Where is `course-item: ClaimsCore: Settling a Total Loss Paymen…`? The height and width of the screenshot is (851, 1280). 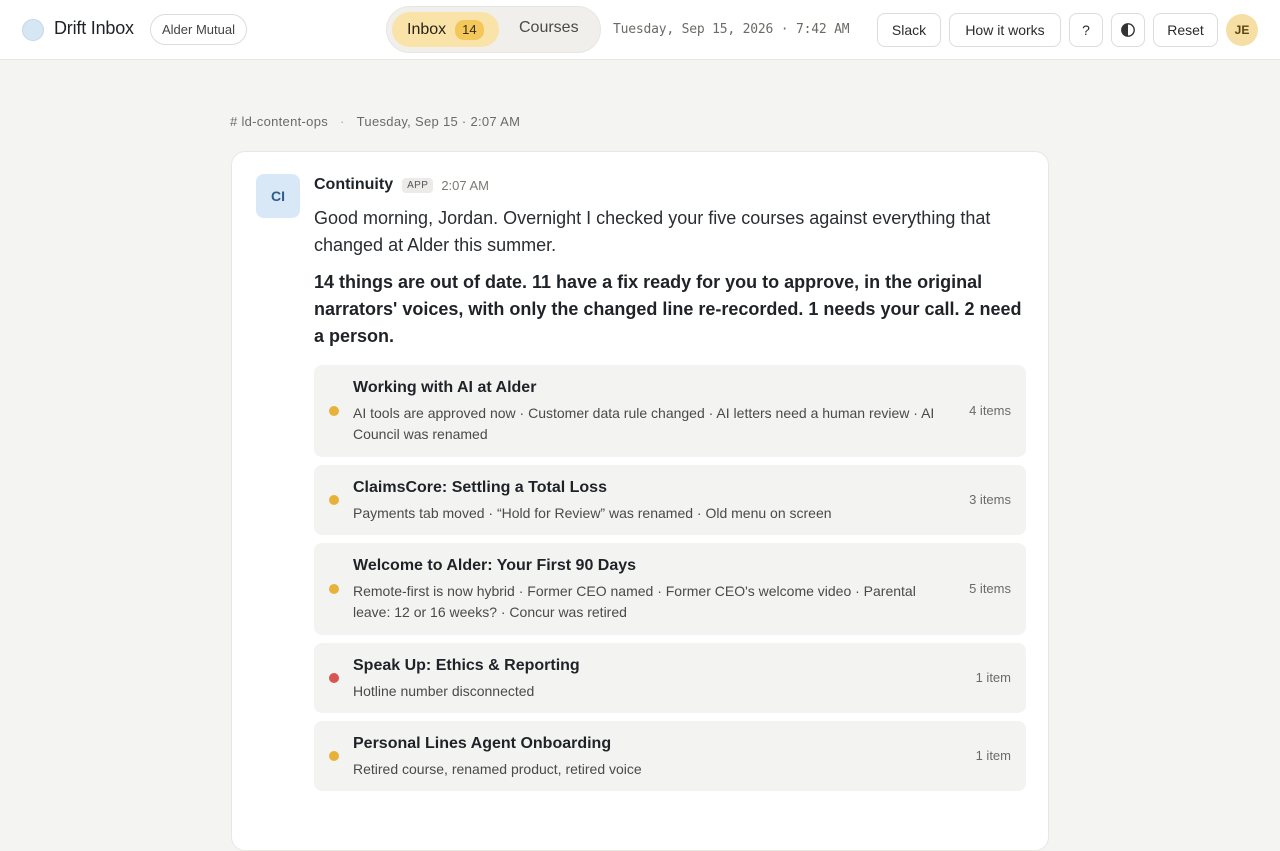 course-item: ClaimsCore: Settling a Total Loss Paymen… is located at coordinates (670, 500).